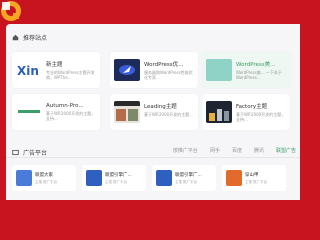 Image resolution: width=320 pixels, height=240 pixels. What do you see at coordinates (15, 152) in the screenshot?
I see `ad-icon` at bounding box center [15, 152].